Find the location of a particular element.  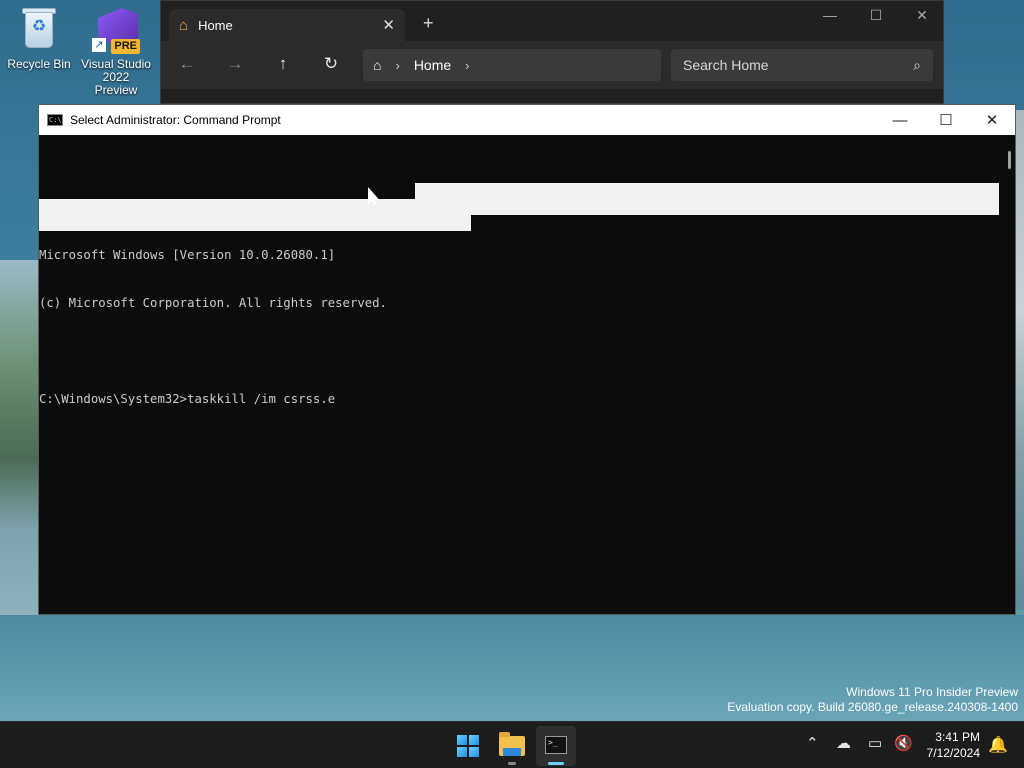

network-disconnected-icon: ☁ is located at coordinates (843, 743).